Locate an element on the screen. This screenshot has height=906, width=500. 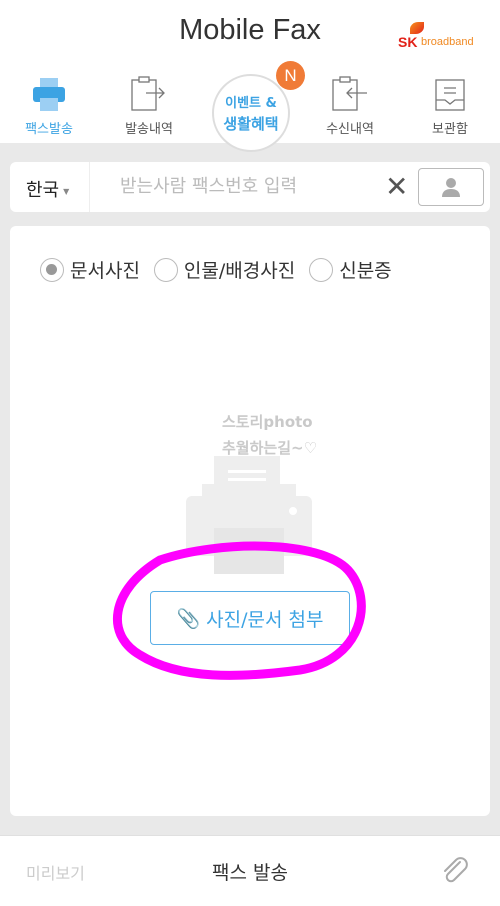
caret-down-icon: ▼ is located at coordinates (66, 191).